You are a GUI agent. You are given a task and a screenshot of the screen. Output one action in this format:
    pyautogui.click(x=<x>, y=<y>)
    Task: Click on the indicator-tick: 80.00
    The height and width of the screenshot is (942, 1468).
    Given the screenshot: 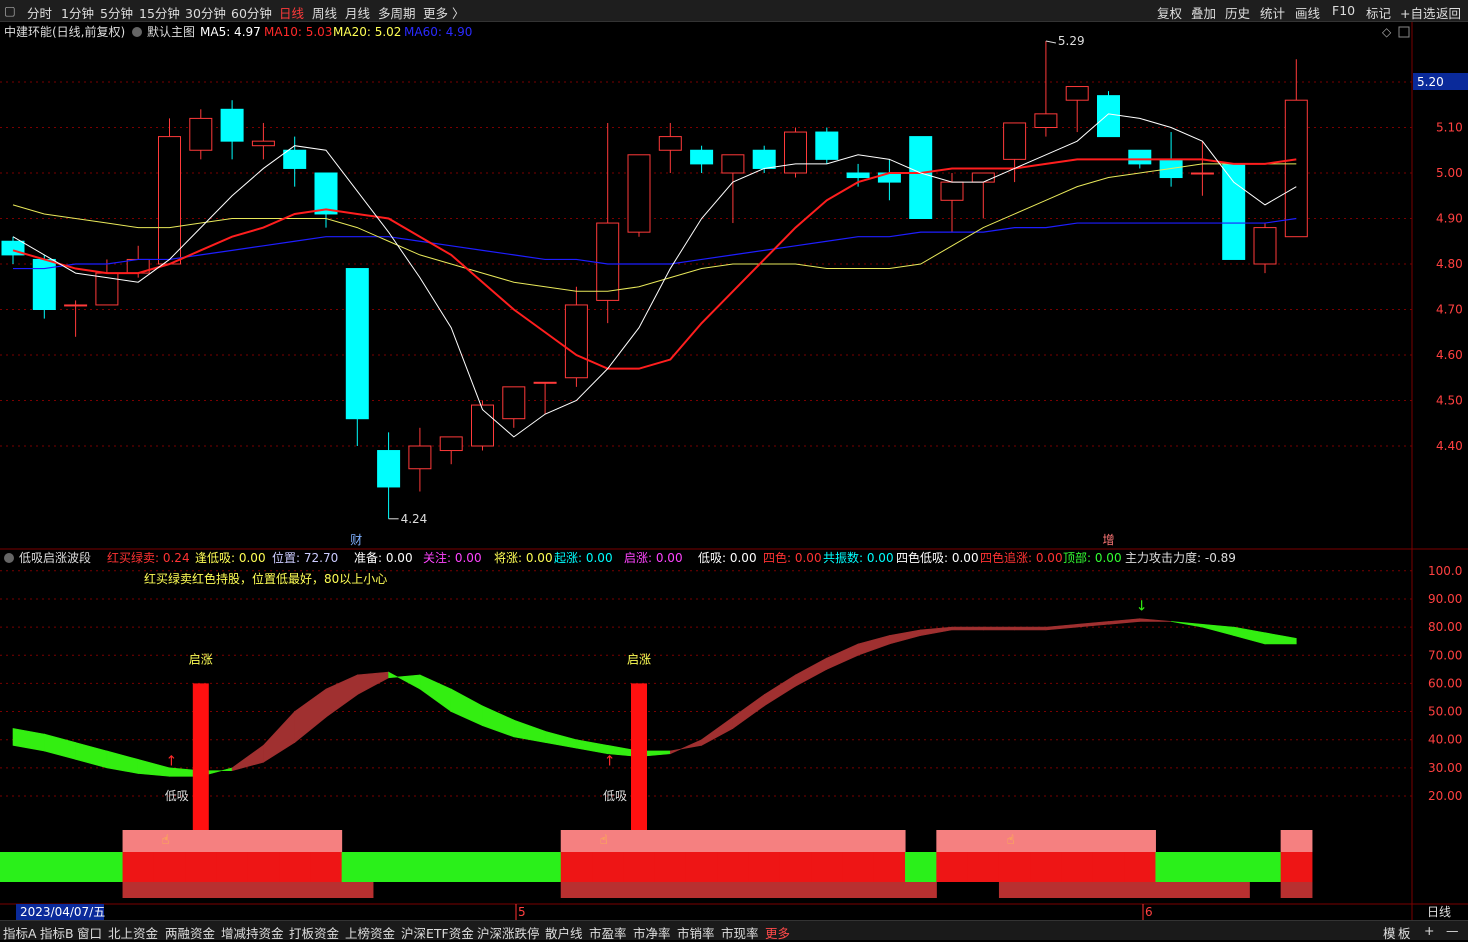 What is the action you would take?
    pyautogui.click(x=1445, y=627)
    